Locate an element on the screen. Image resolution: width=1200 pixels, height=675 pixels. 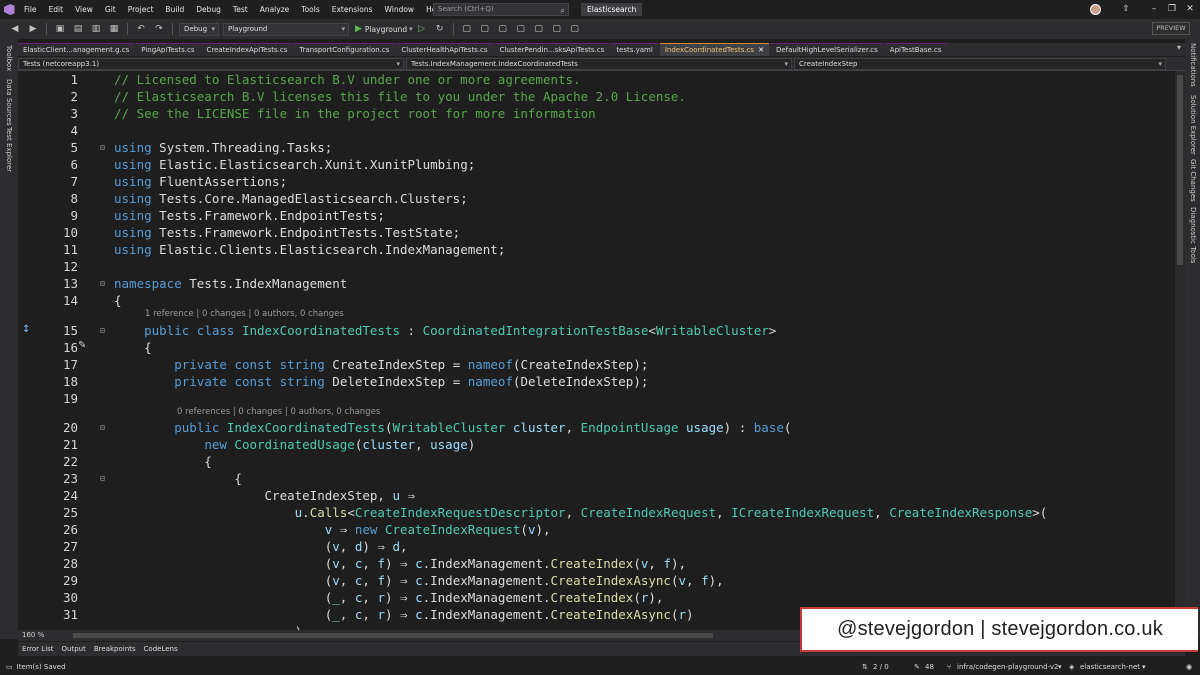
tab-tests-yaml: tests.yaml is located at coordinates (634, 49).